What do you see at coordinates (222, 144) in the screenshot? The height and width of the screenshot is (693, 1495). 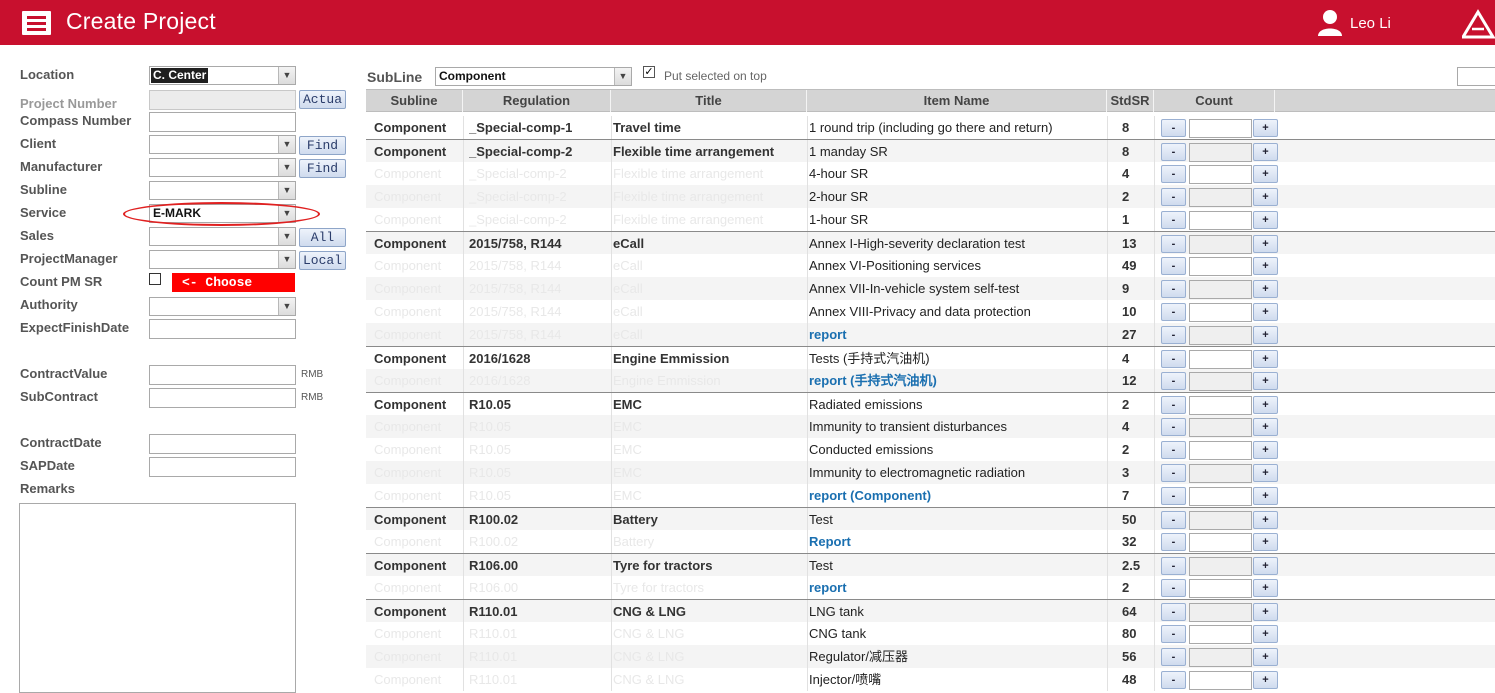 I see `client-select: ▼` at bounding box center [222, 144].